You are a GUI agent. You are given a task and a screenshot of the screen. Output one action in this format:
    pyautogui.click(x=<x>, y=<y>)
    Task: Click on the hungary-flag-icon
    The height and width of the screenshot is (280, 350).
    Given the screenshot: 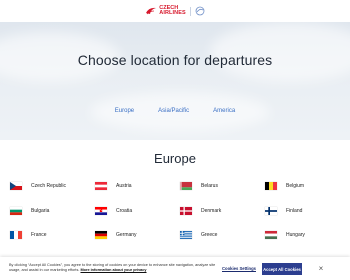 What is the action you would take?
    pyautogui.click(x=271, y=235)
    